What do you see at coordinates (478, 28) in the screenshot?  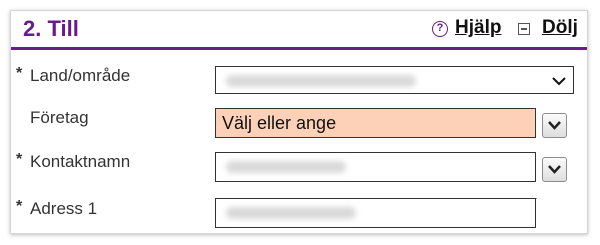 I see `help-link: Hjälp` at bounding box center [478, 28].